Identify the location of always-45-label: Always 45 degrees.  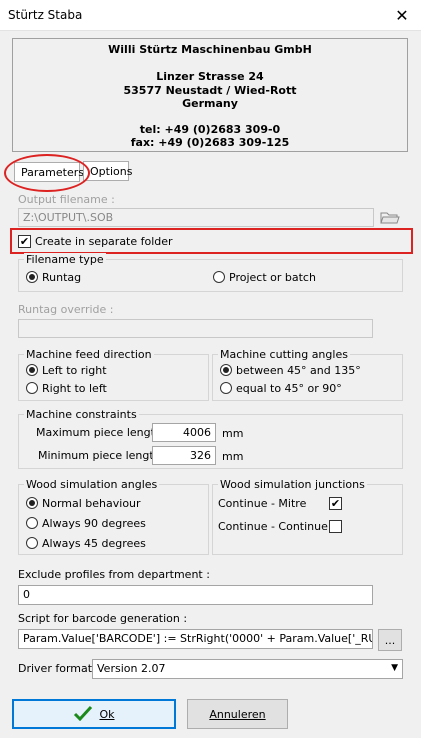
(94, 543).